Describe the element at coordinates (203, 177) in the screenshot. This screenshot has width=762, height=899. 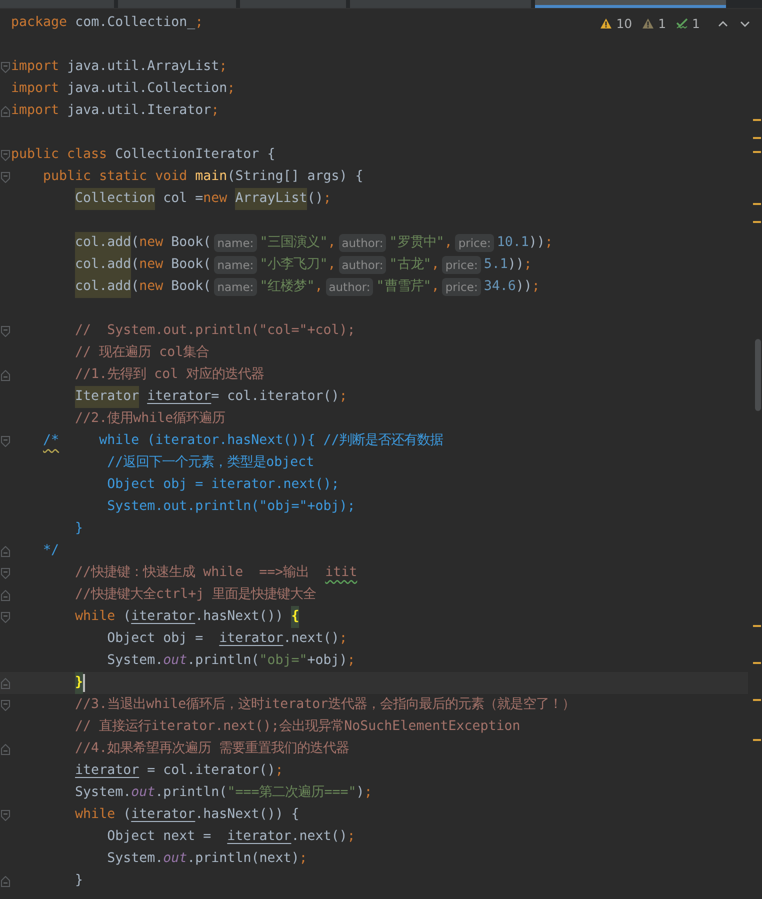
I see `code-line: public static void main(String[] args) {` at that location.